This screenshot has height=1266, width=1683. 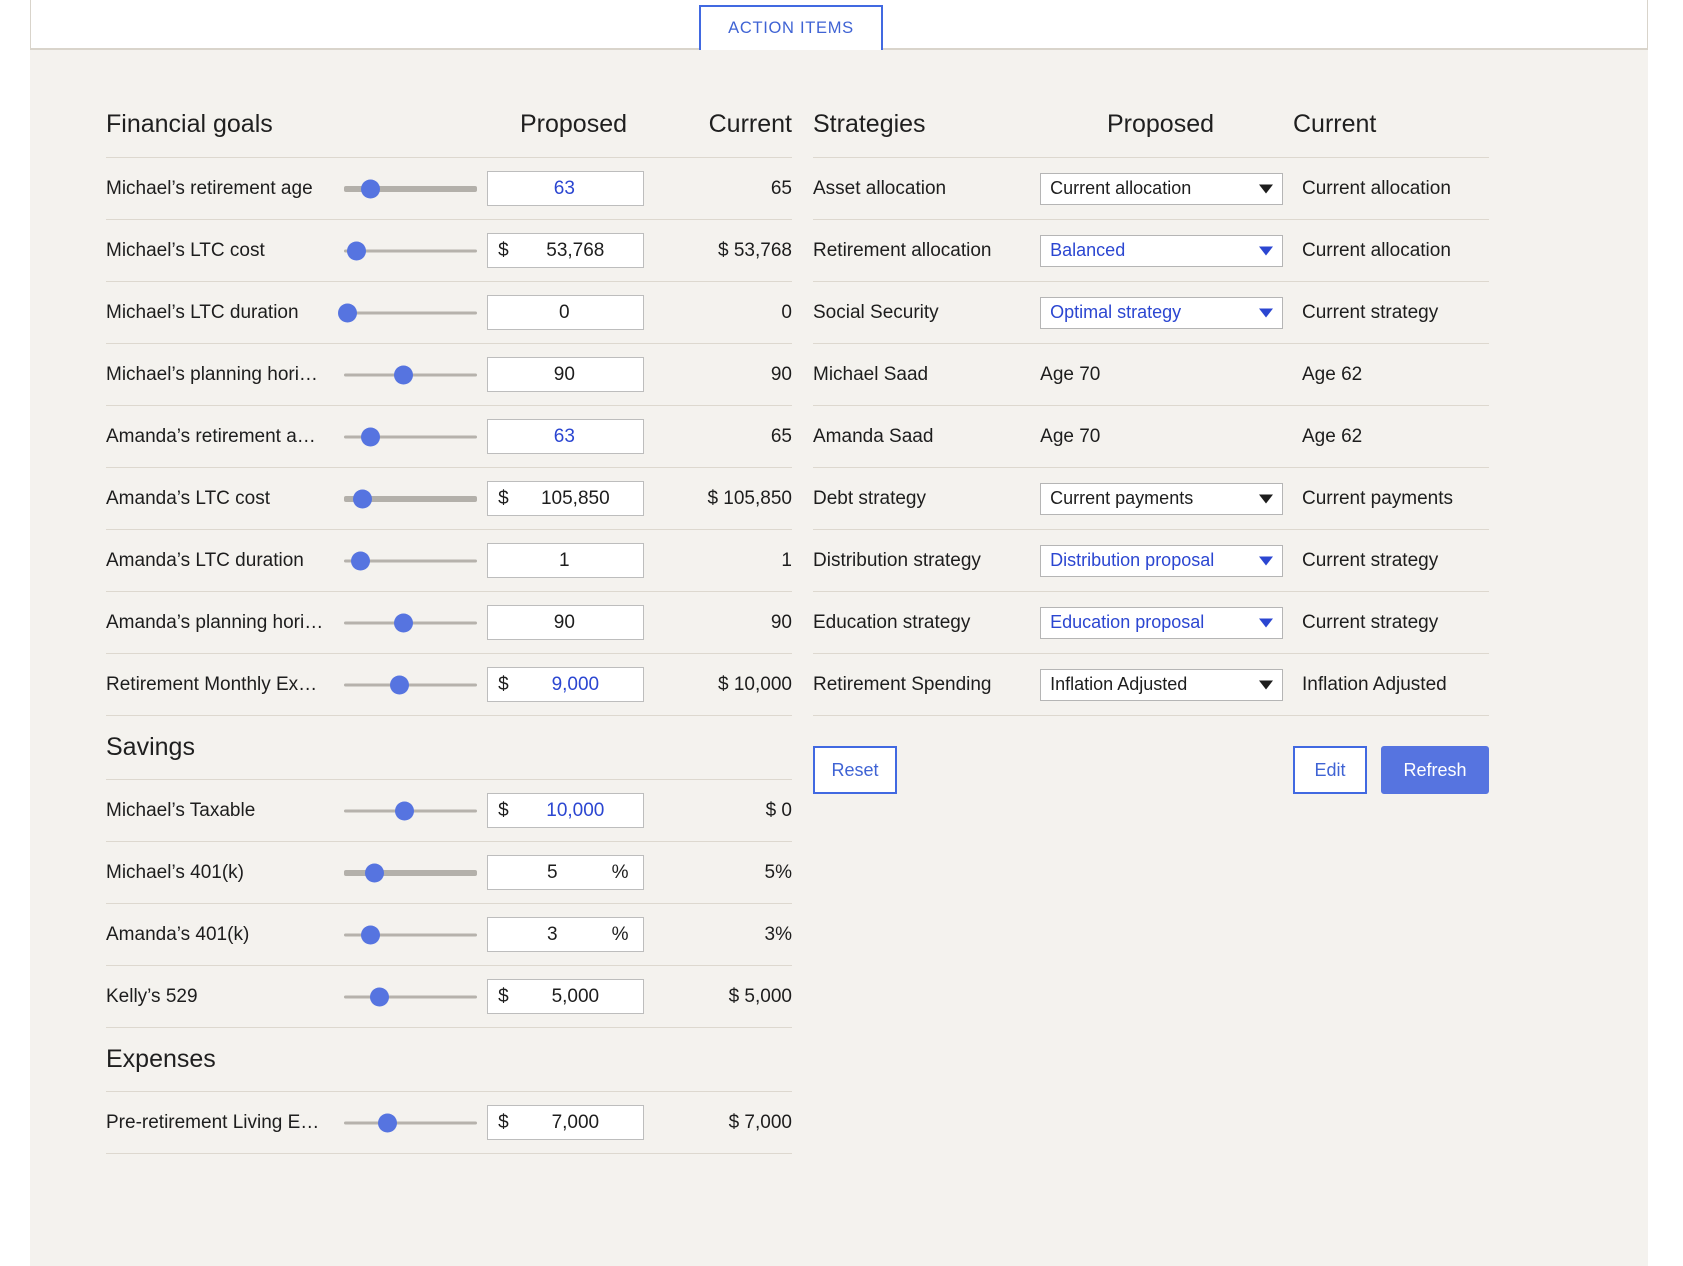 I want to click on goal-label: Michael’s retirement age, so click(x=209, y=188).